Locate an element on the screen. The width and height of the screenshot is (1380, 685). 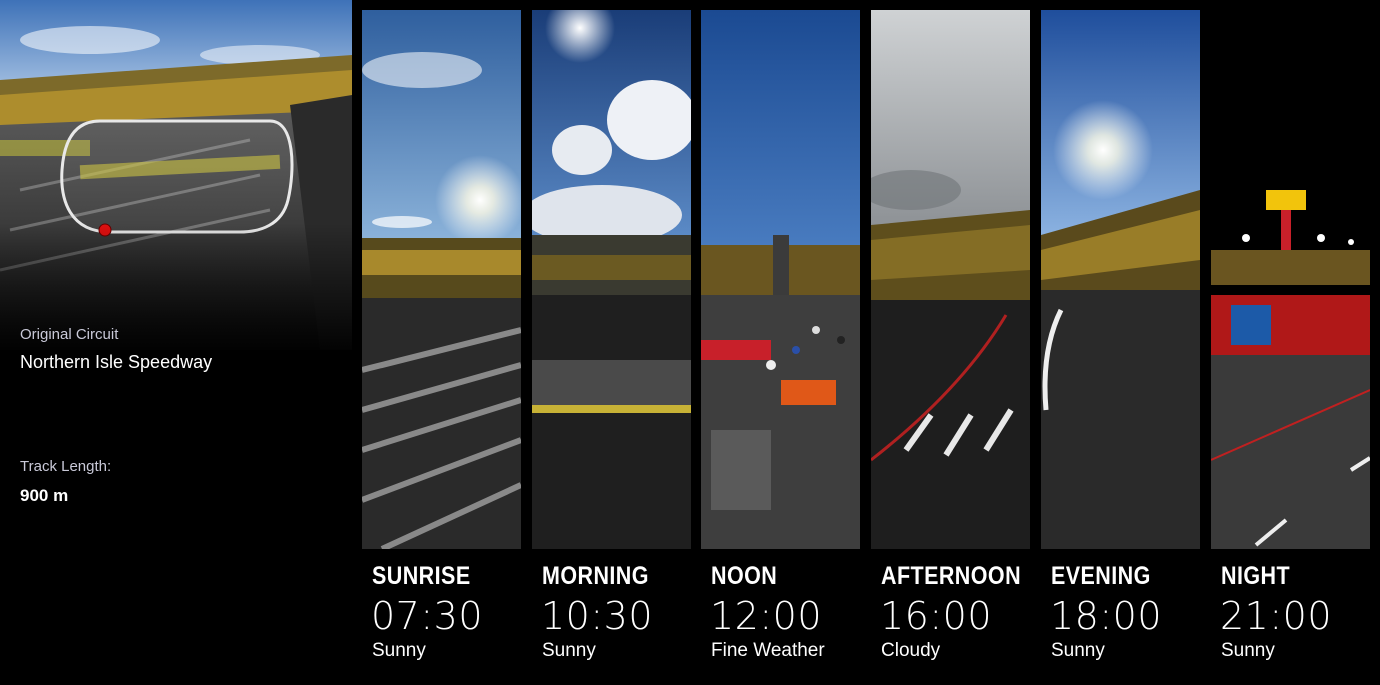
circuit-category-label: Original Circuit is located at coordinates (69, 334).